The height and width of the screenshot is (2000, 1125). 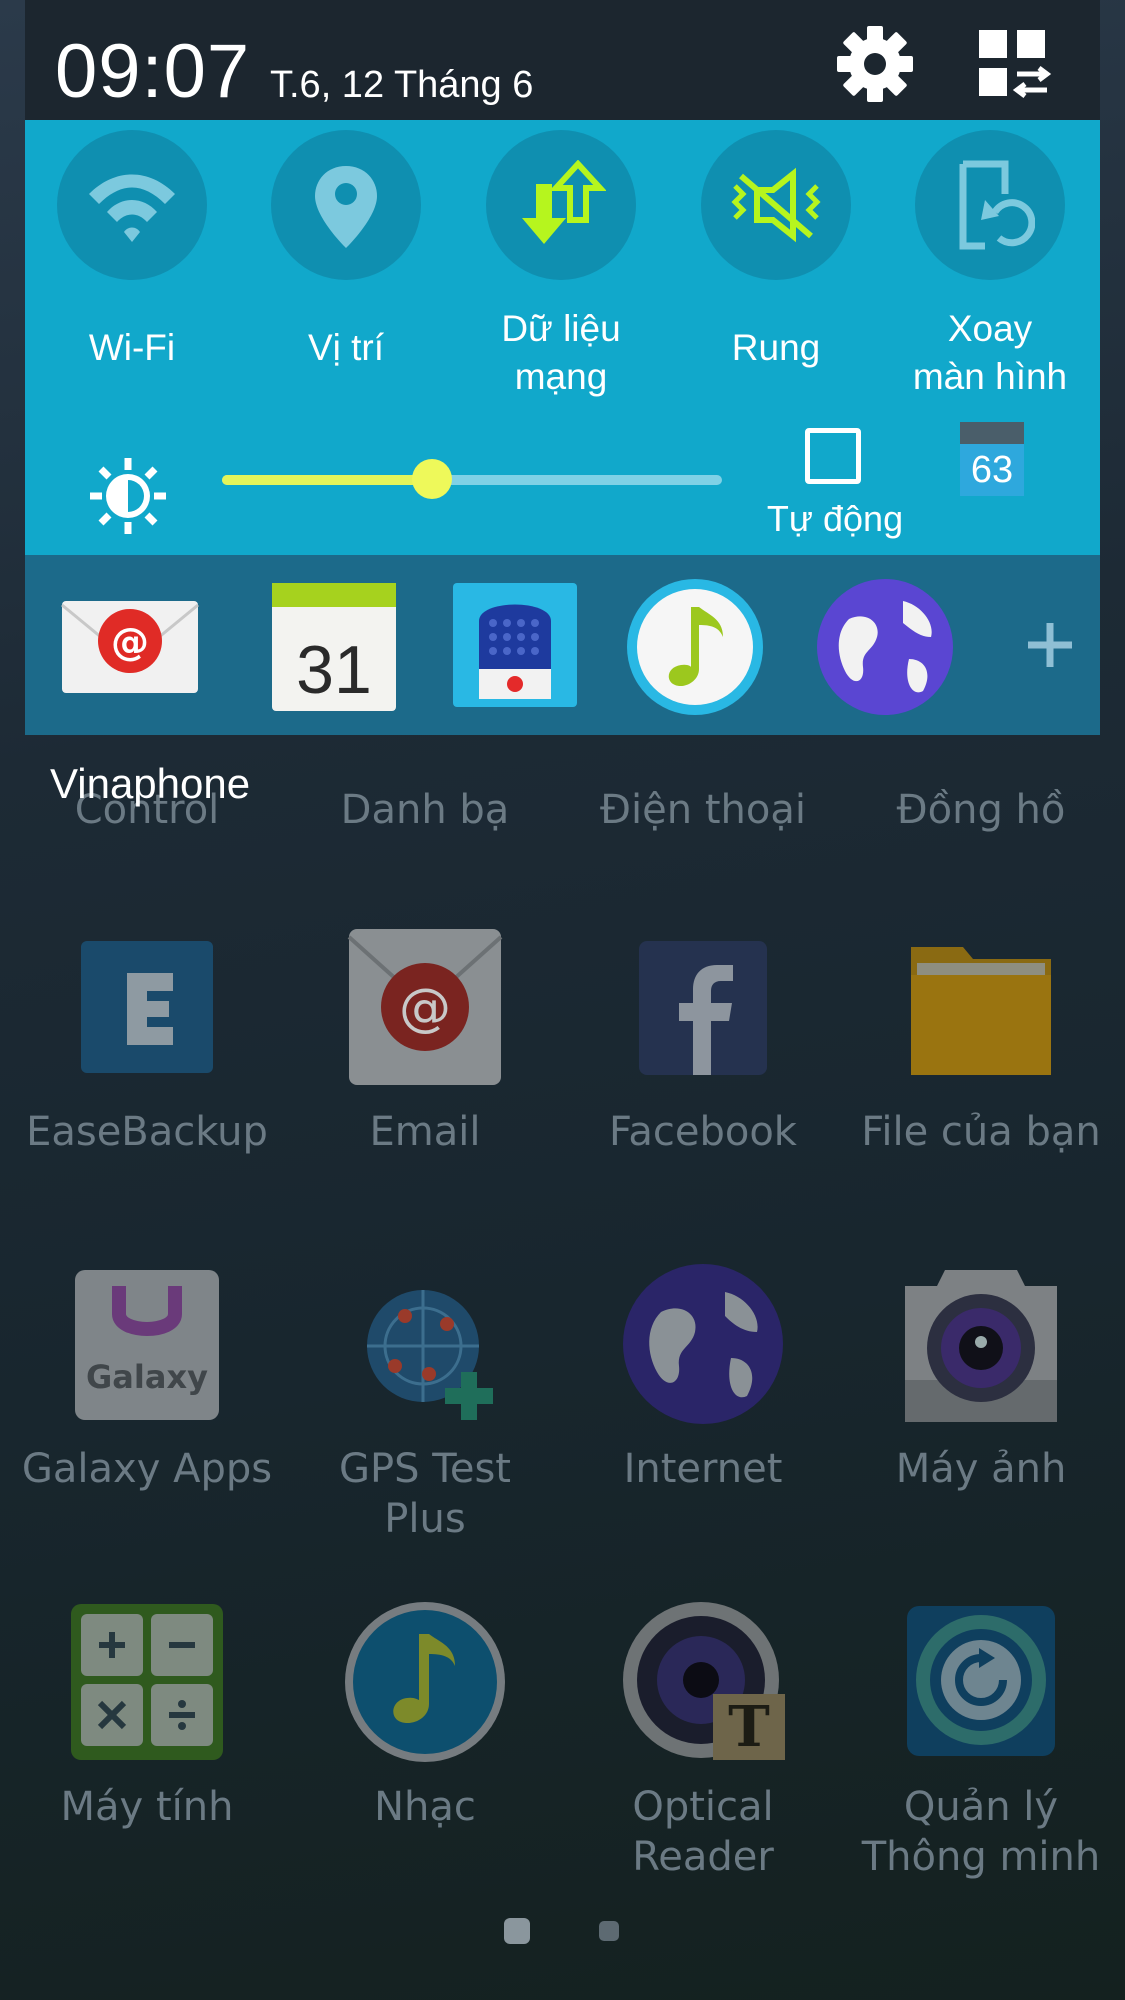 What do you see at coordinates (425, 1494) in the screenshot?
I see `app-label: GPS Test Plus` at bounding box center [425, 1494].